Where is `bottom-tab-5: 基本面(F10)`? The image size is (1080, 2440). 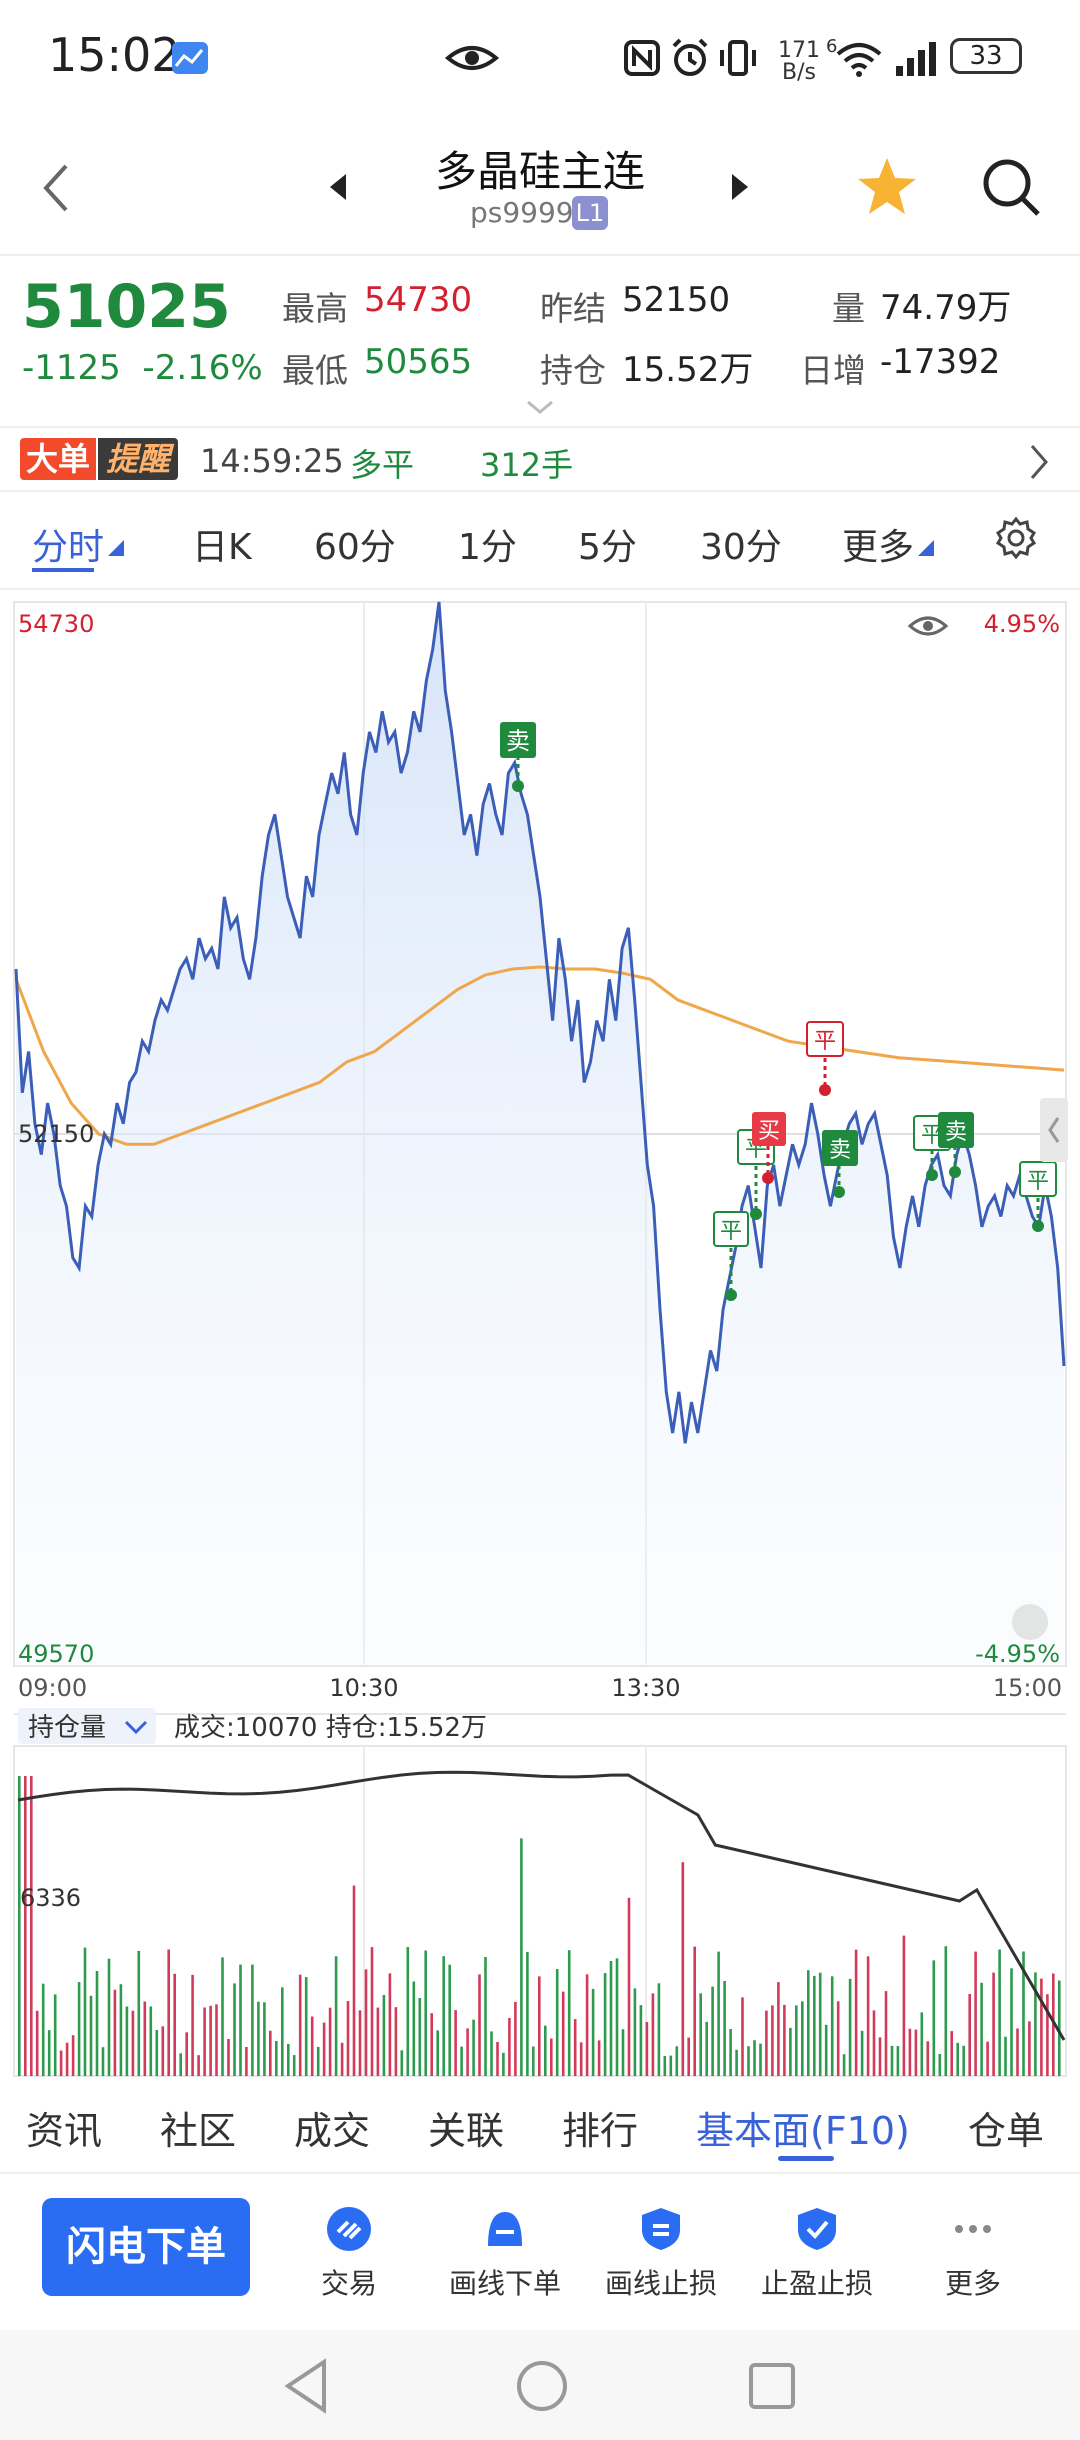 bottom-tab-5: 基本面(F10) is located at coordinates (803, 2127).